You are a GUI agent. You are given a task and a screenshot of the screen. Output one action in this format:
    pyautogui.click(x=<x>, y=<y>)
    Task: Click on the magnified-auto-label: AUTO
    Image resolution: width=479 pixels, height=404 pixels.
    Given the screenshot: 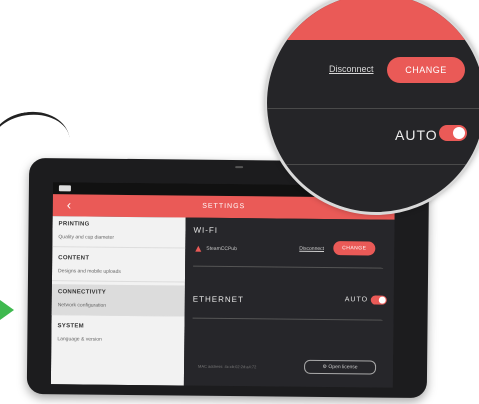 What is the action you would take?
    pyautogui.click(x=416, y=135)
    